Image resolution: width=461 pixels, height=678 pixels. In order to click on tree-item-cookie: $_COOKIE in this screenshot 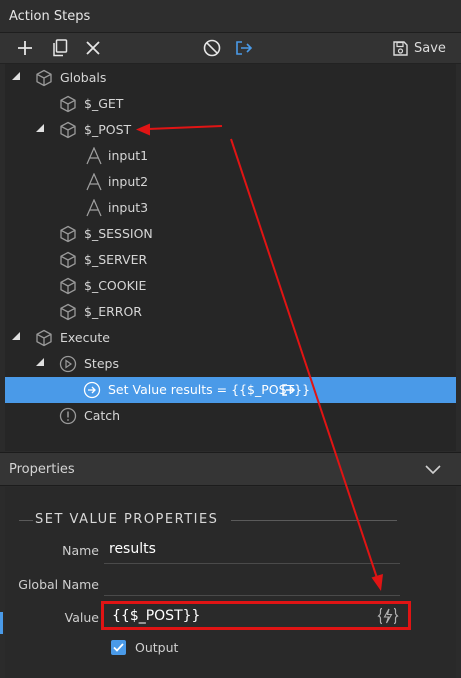, I will do `click(230, 286)`.